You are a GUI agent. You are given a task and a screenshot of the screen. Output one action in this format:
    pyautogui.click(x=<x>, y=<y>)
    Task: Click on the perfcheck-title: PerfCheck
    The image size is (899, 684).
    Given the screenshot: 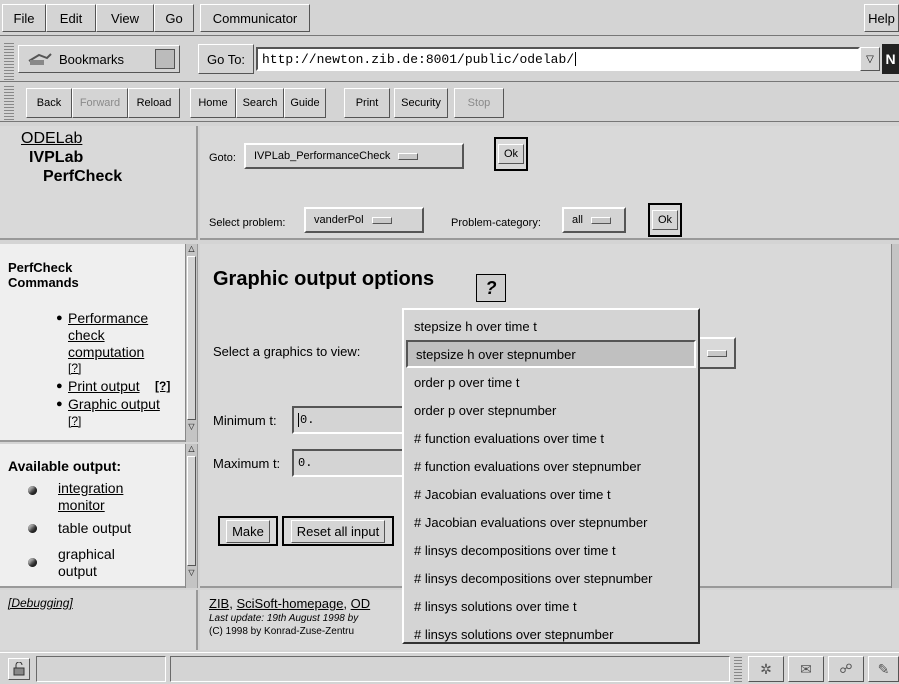 What is the action you would take?
    pyautogui.click(x=83, y=176)
    